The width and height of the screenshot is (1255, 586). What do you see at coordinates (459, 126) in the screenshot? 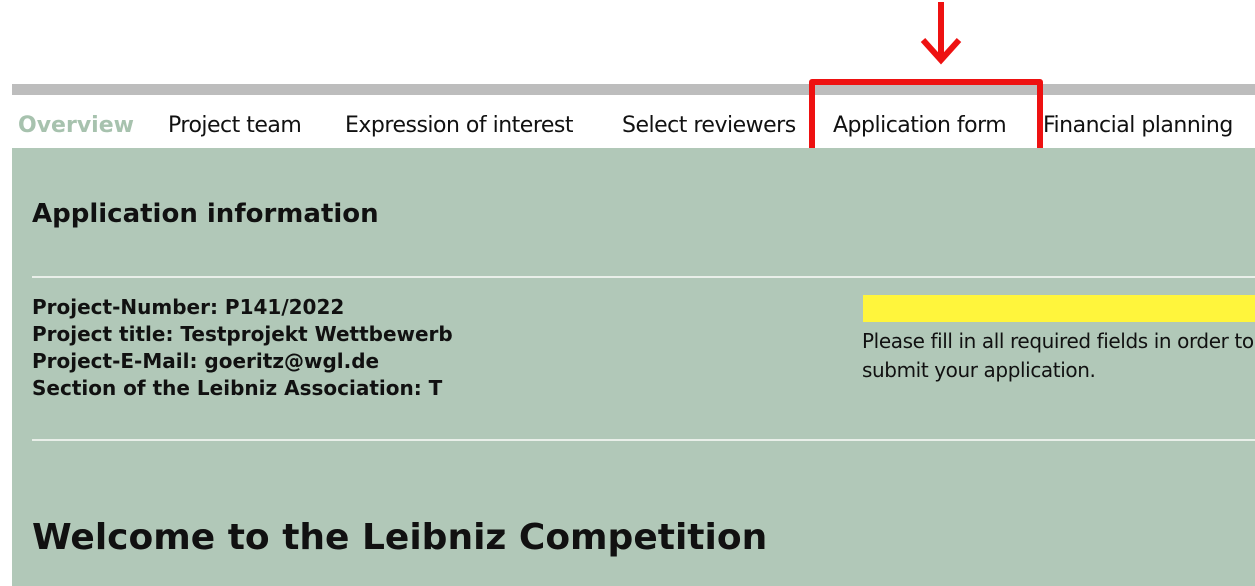
I see `tab-expression-of-interest: Expression of interest` at bounding box center [459, 126].